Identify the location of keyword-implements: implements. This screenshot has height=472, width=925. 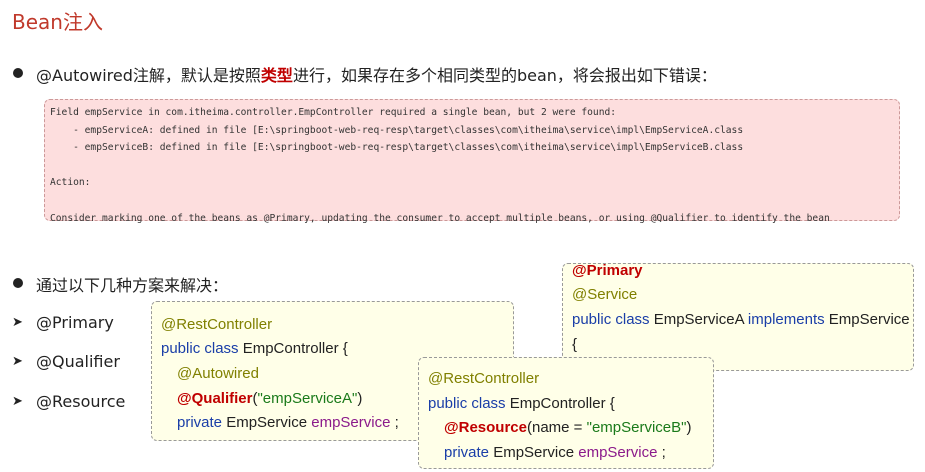
(786, 319).